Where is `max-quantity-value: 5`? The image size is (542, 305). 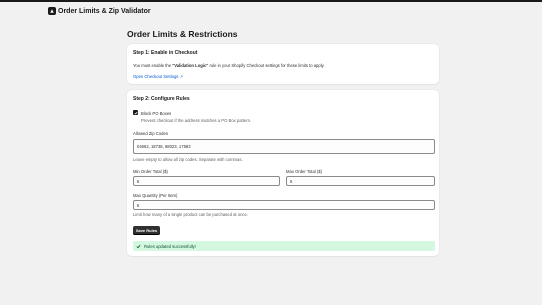
max-quantity-value: 5 is located at coordinates (138, 205).